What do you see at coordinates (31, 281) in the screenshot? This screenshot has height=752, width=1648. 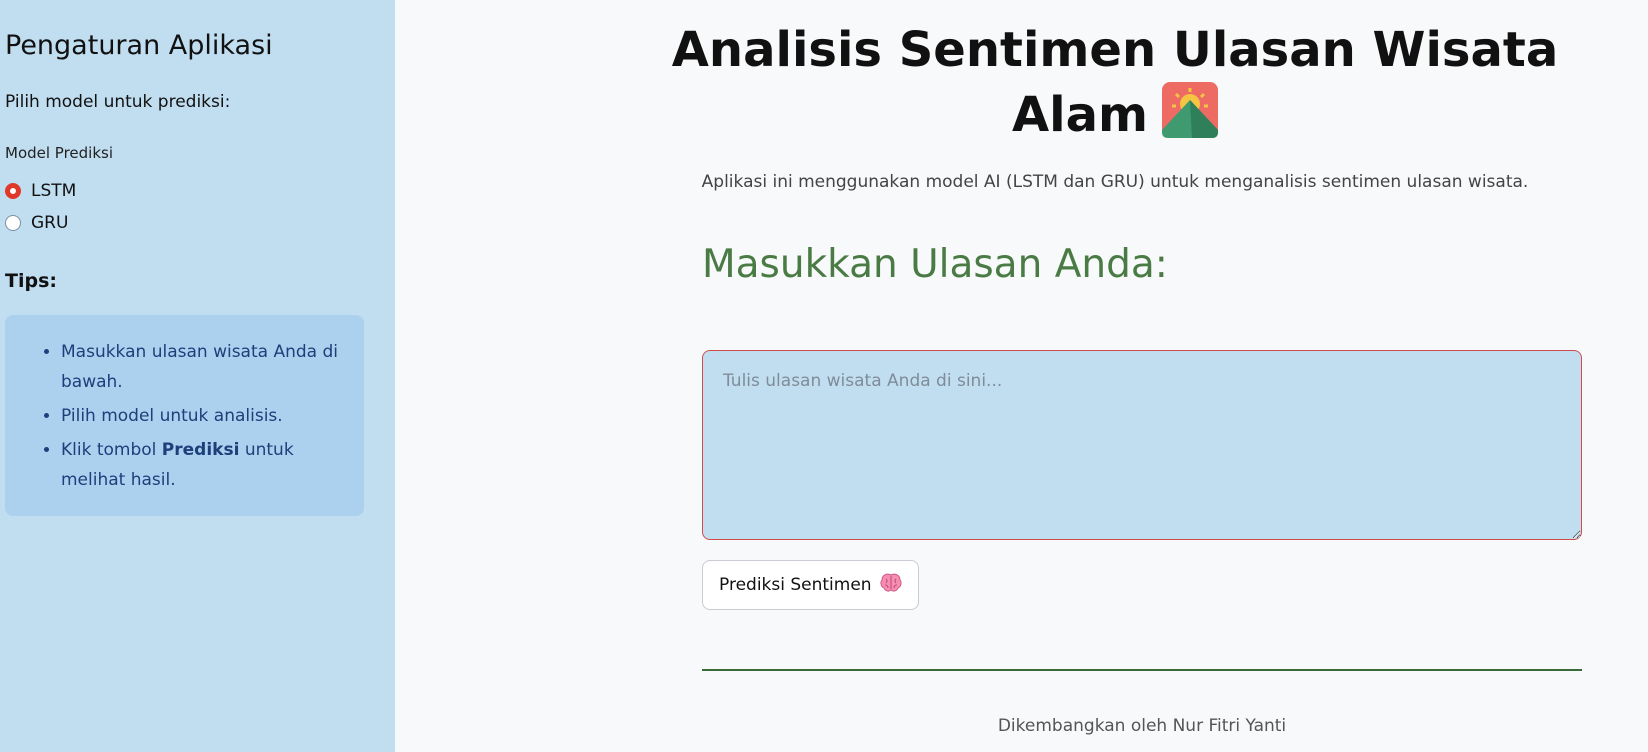 I see `tips-heading: Tips:` at bounding box center [31, 281].